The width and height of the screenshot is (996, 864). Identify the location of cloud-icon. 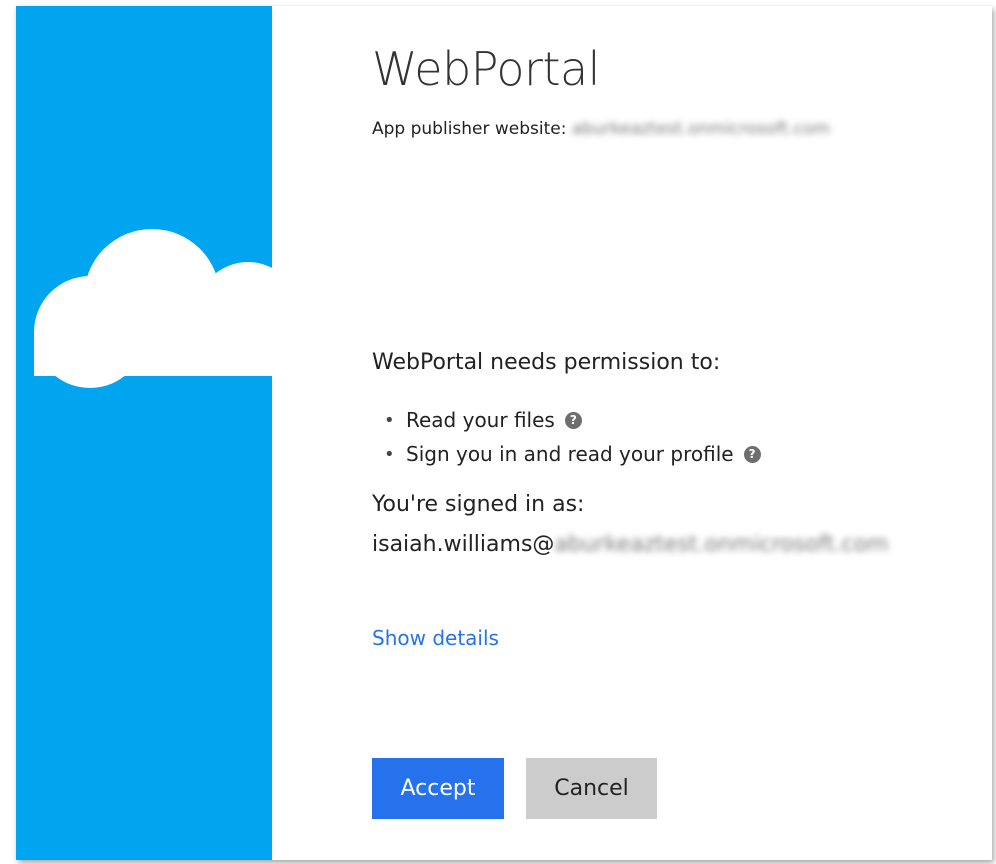
(153, 308).